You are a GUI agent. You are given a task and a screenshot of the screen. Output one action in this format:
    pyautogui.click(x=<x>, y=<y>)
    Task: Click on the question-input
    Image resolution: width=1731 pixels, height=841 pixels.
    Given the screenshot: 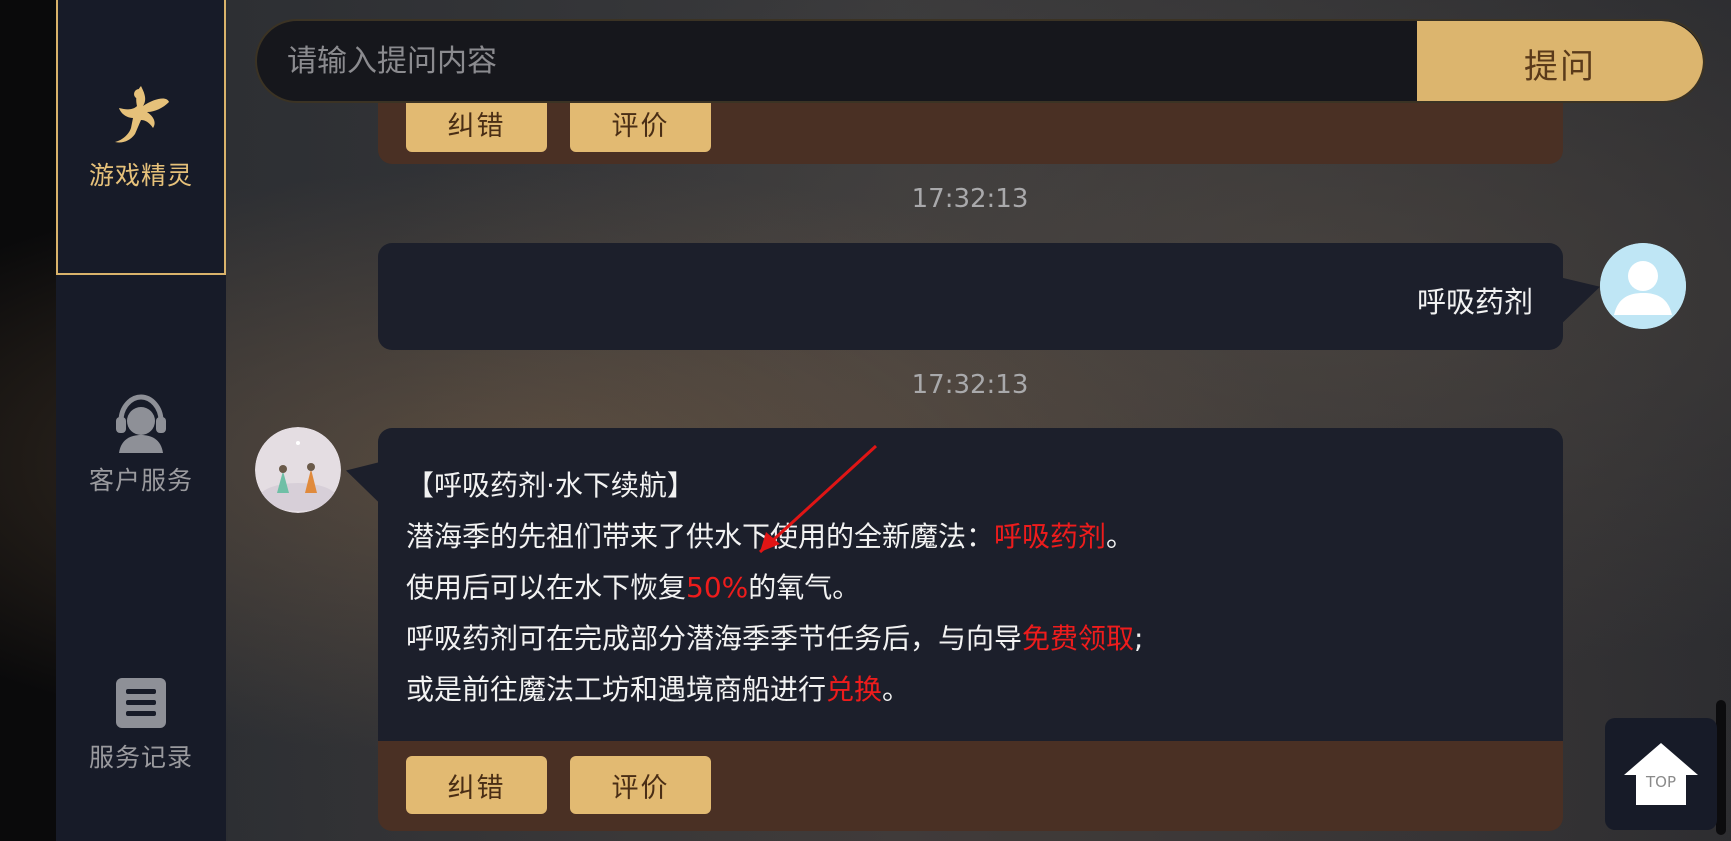 What is the action you would take?
    pyautogui.click(x=837, y=61)
    